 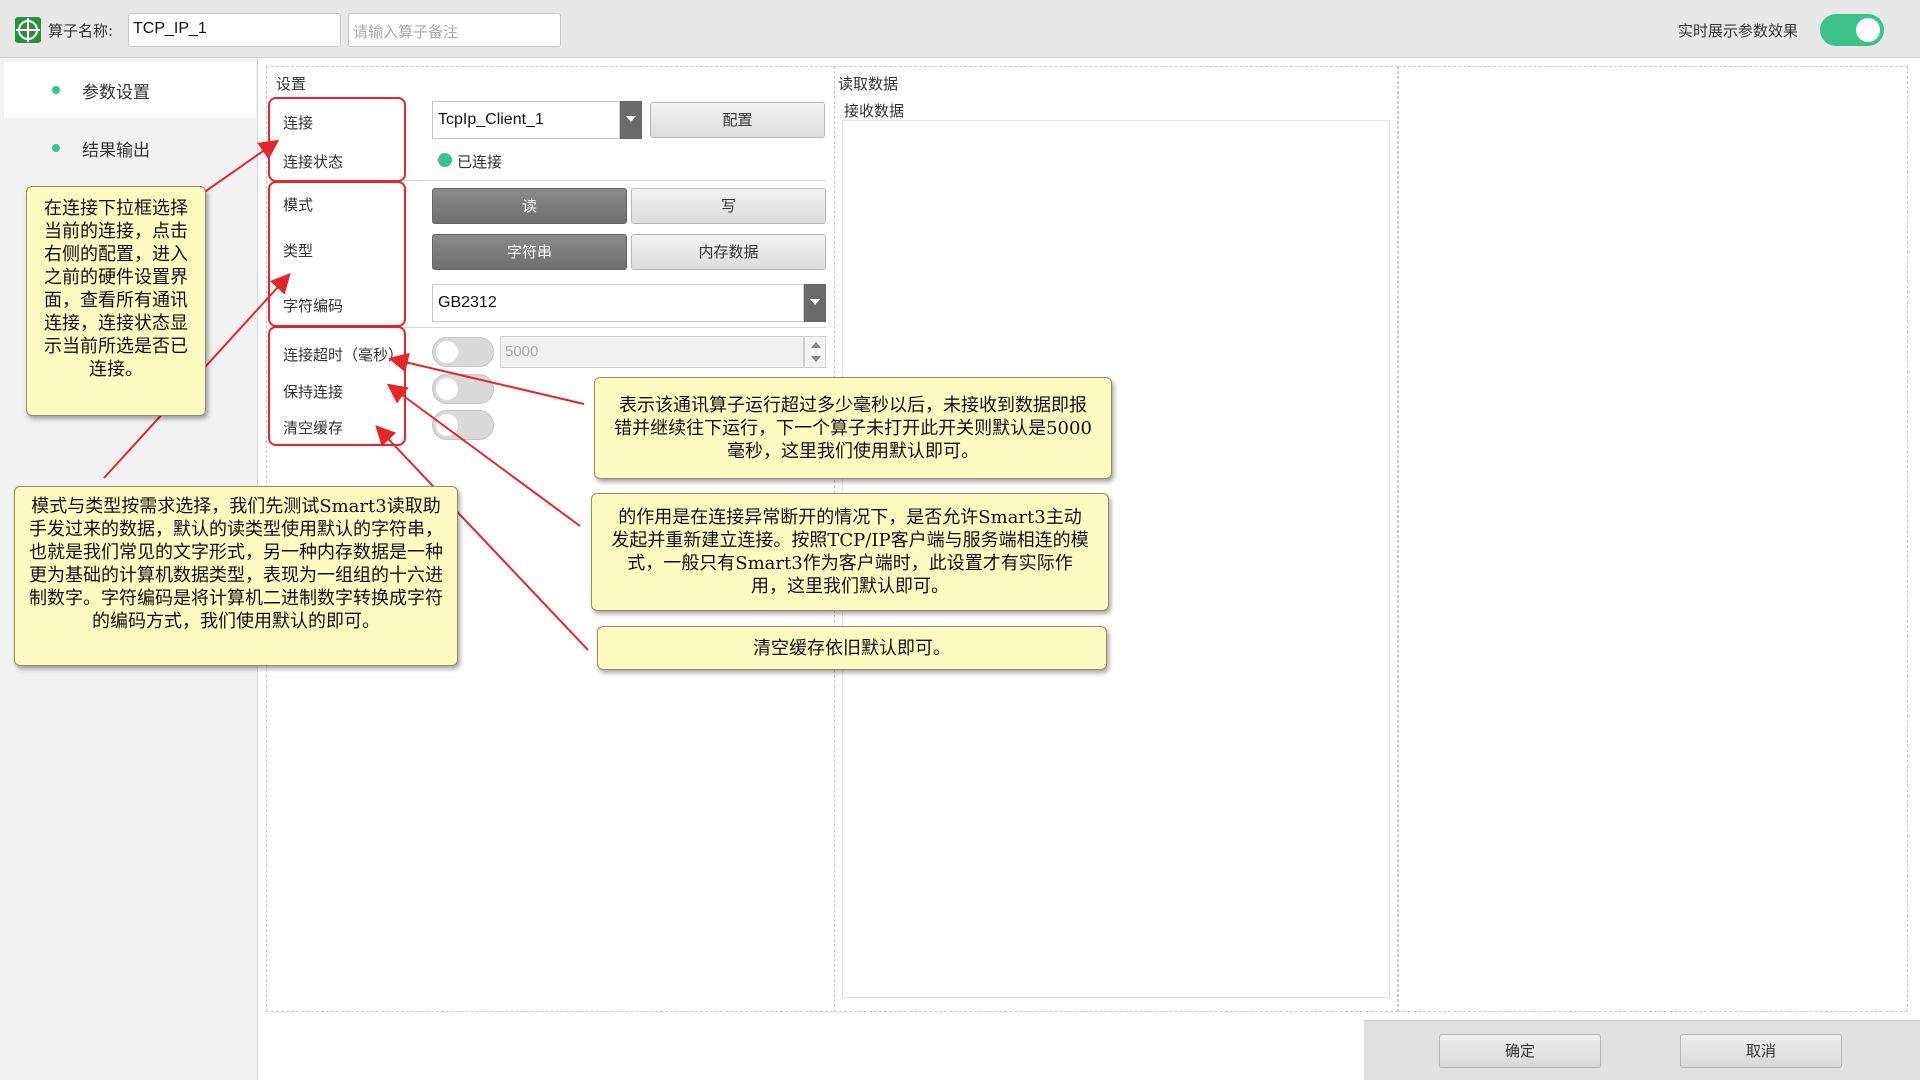 What do you see at coordinates (234, 30) in the screenshot?
I see `operator-name-input: TCP_IP_1` at bounding box center [234, 30].